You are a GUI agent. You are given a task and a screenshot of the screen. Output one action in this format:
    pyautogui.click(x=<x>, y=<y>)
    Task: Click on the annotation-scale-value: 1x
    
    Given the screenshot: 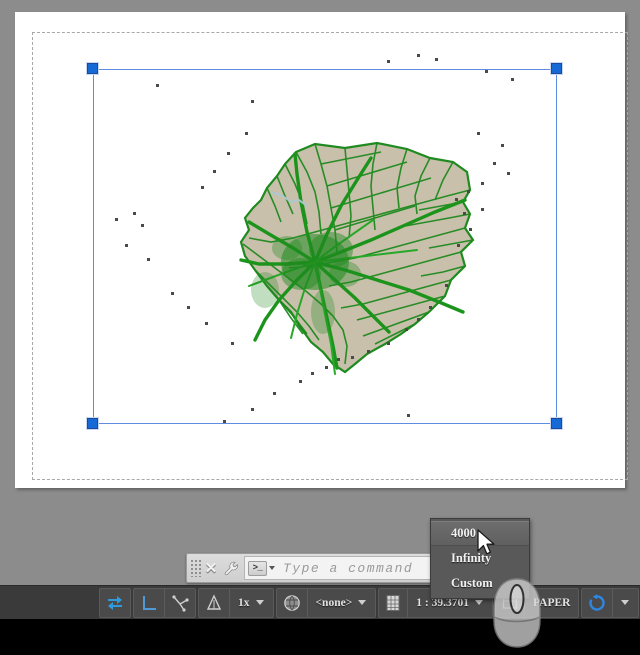 What is the action you would take?
    pyautogui.click(x=251, y=603)
    